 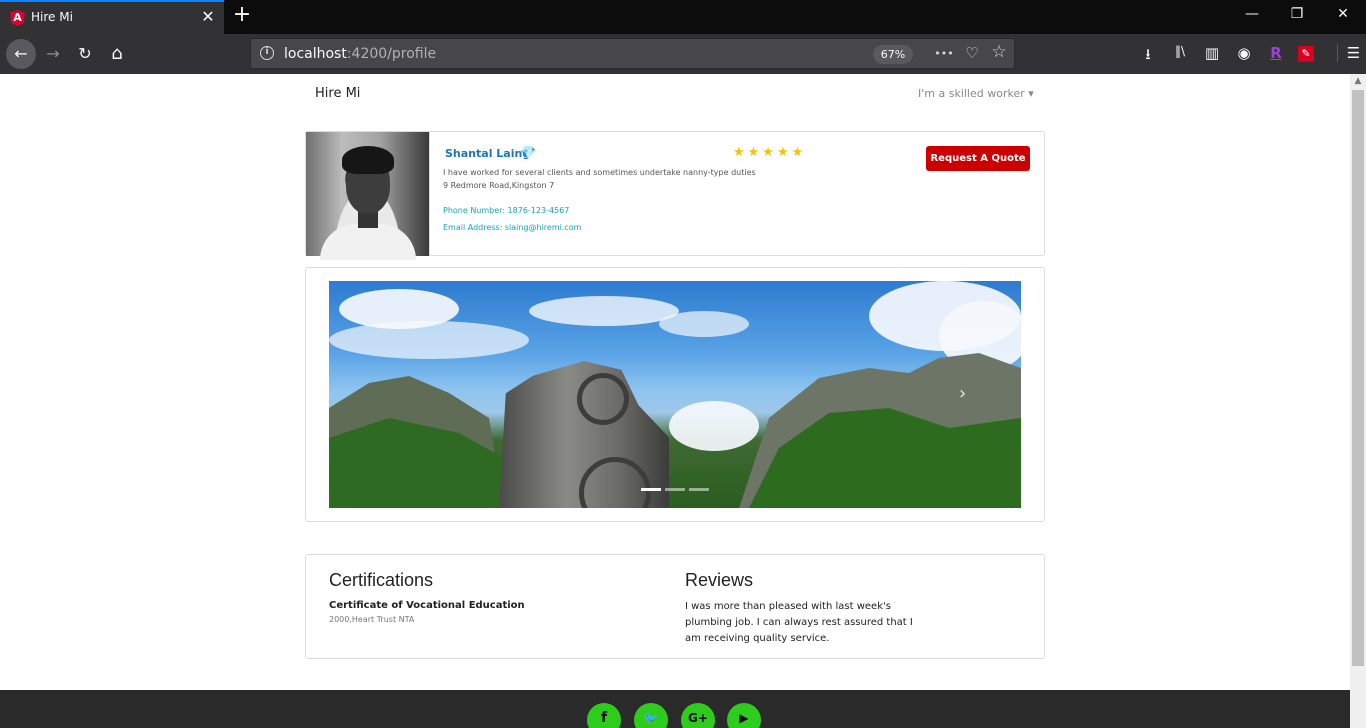 I want to click on more-icon: •••, so click(x=944, y=53).